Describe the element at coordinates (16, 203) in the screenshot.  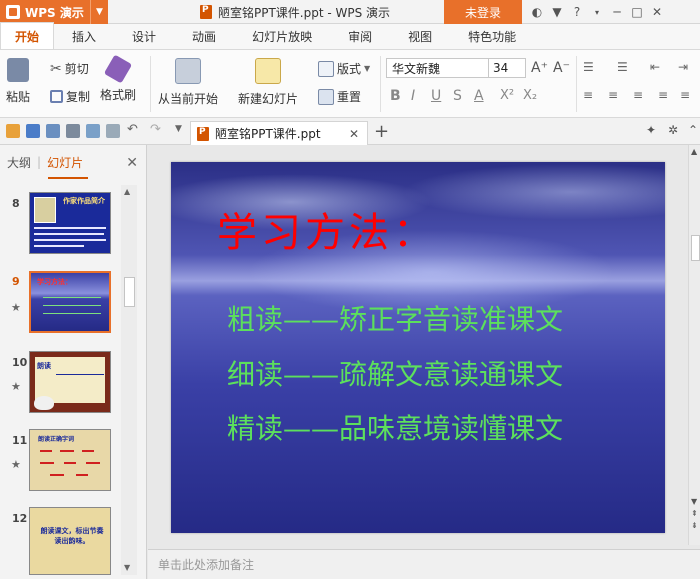
I see `slide-number: 8` at that location.